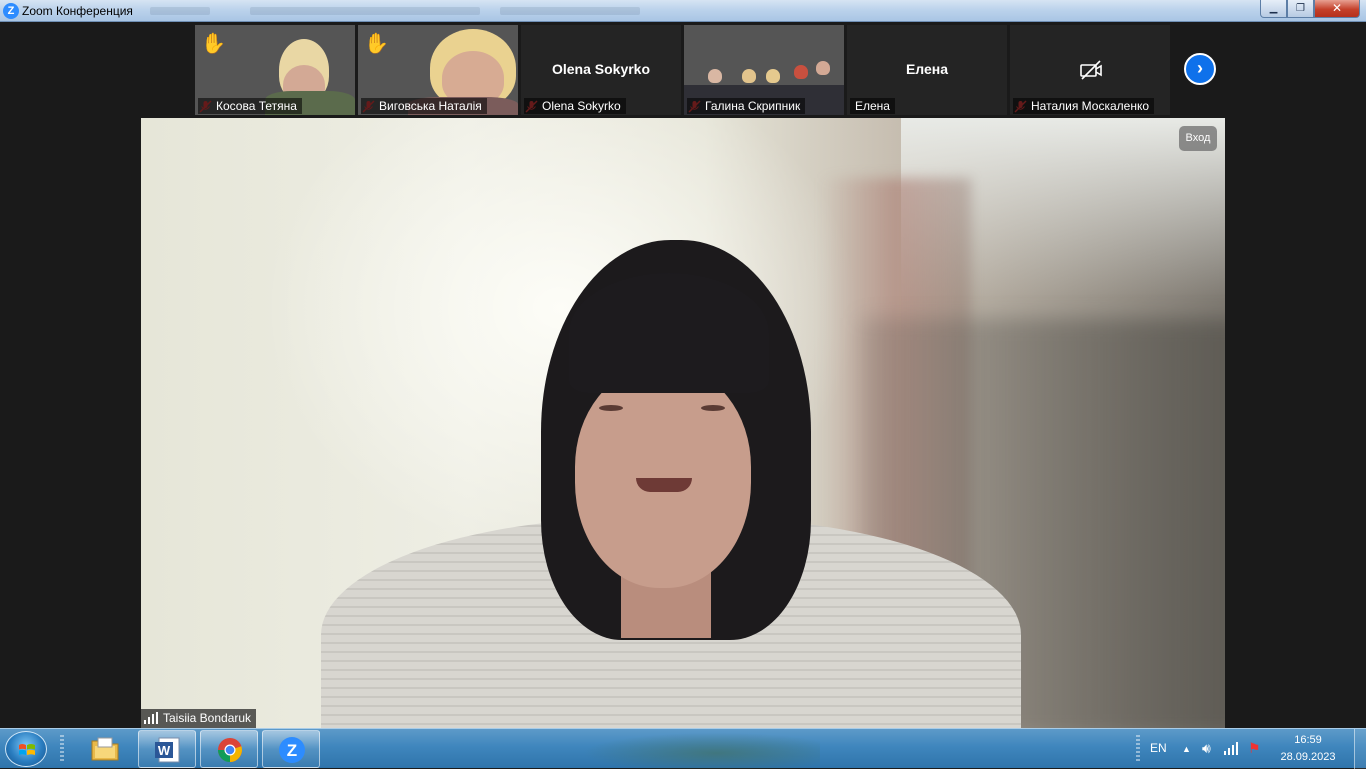  I want to click on minimize-button: ▁, so click(1273, 9).